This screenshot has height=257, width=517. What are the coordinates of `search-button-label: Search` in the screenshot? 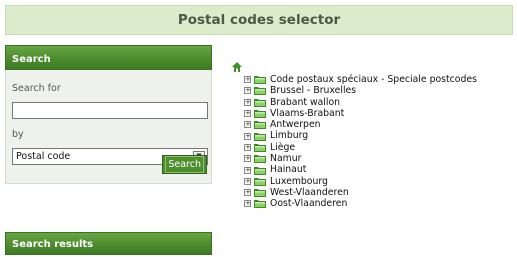 It's located at (184, 164).